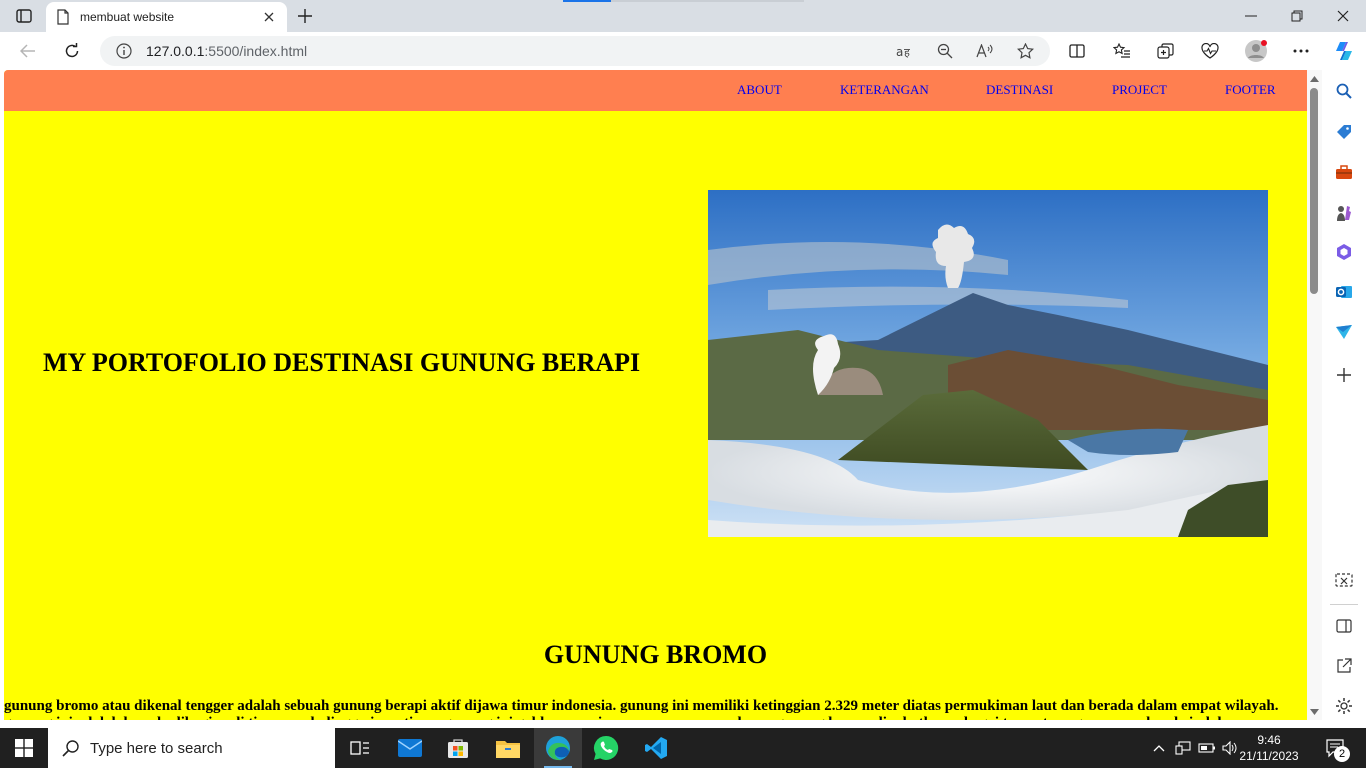 This screenshot has width=1366, height=768. What do you see at coordinates (1297, 16) in the screenshot?
I see `restore-button` at bounding box center [1297, 16].